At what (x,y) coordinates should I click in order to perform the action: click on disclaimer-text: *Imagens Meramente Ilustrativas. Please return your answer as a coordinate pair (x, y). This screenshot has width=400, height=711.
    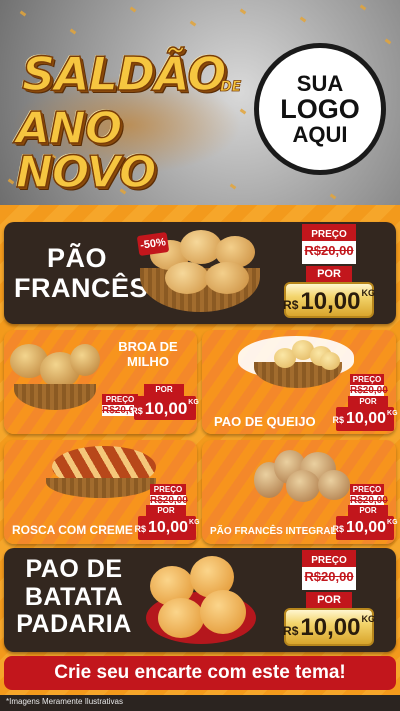
    Looking at the image, I should click on (64, 701).